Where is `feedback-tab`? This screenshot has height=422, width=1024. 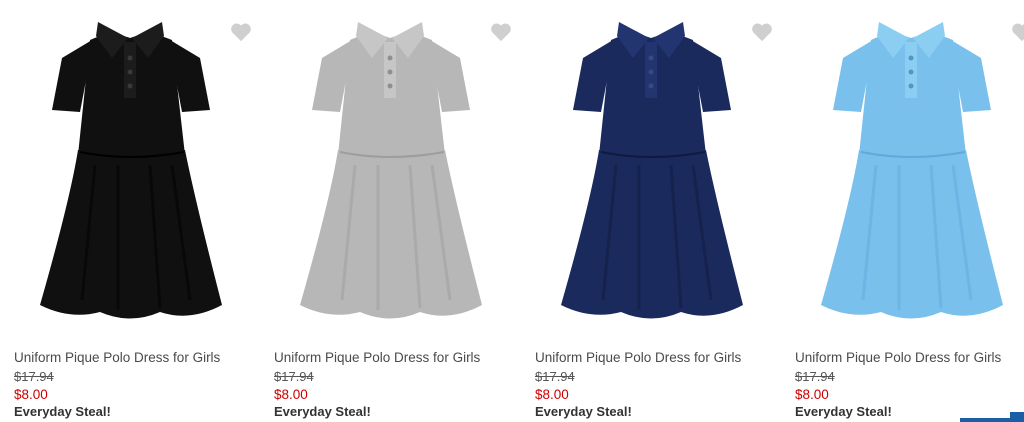 feedback-tab is located at coordinates (992, 417).